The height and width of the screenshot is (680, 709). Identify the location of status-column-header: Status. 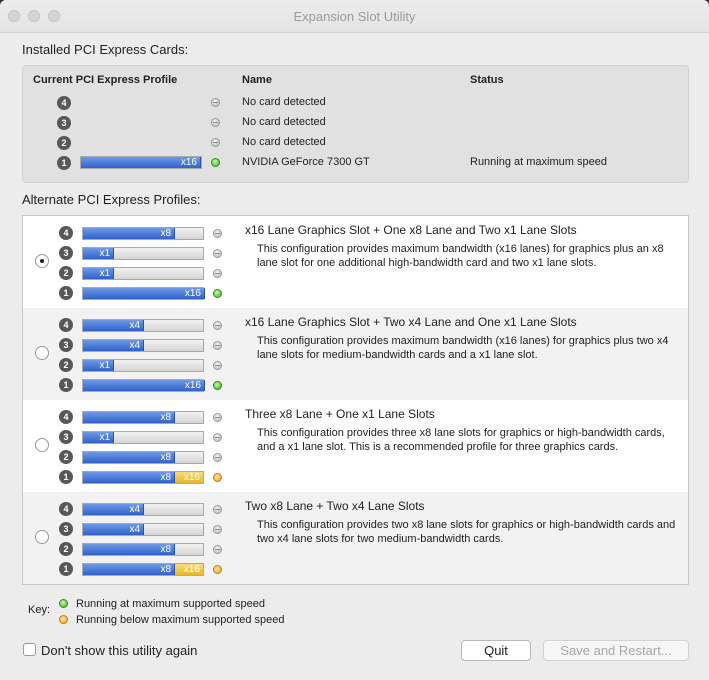
(487, 80).